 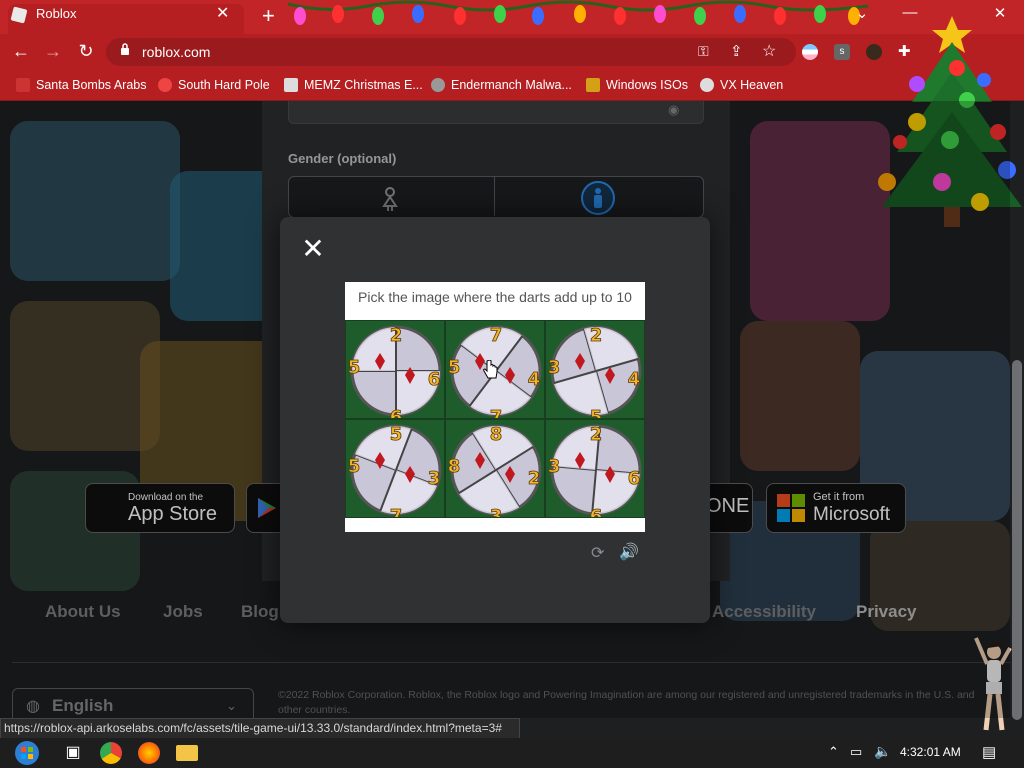 I want to click on extension-s-icon: s, so click(x=842, y=52).